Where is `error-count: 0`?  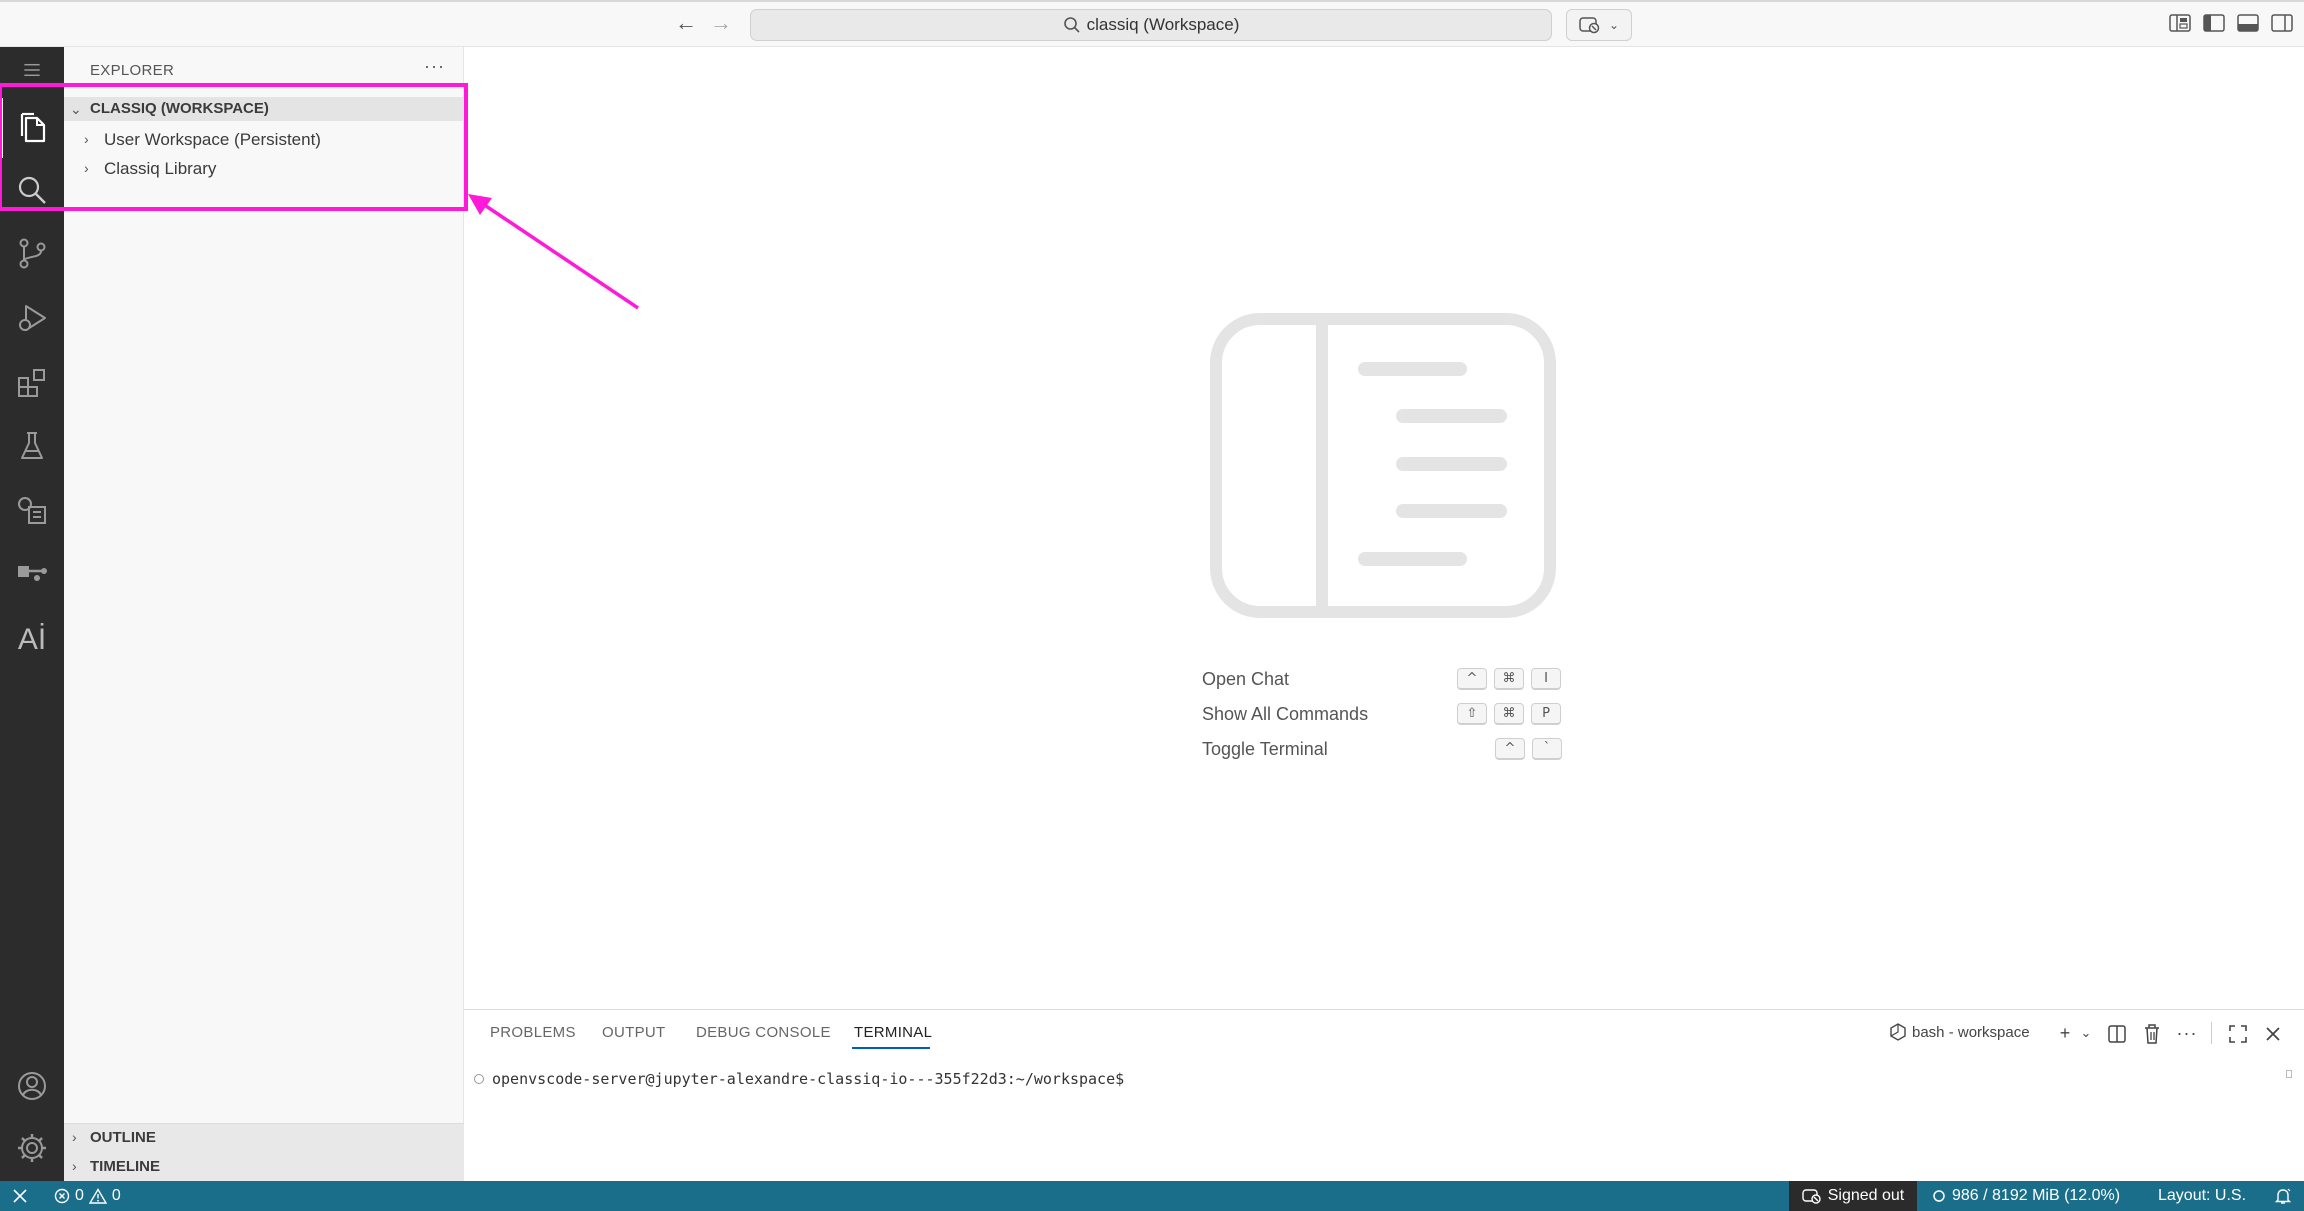 error-count: 0 is located at coordinates (79, 1195).